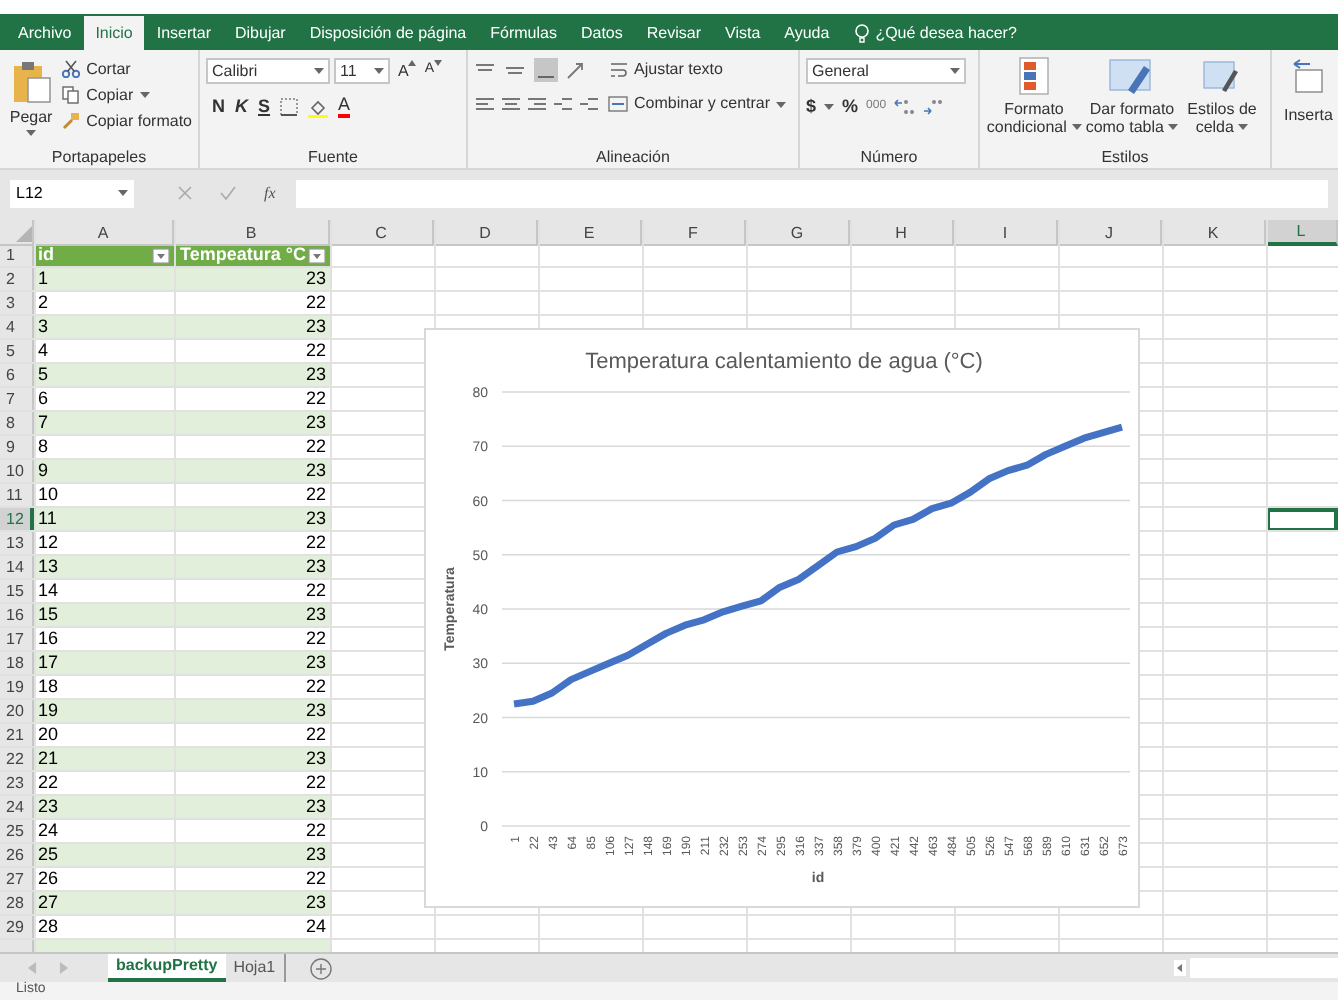 This screenshot has height=1000, width=1338. Describe the element at coordinates (260, 33) in the screenshot. I see `ribbon-tab: Dibujar` at that location.